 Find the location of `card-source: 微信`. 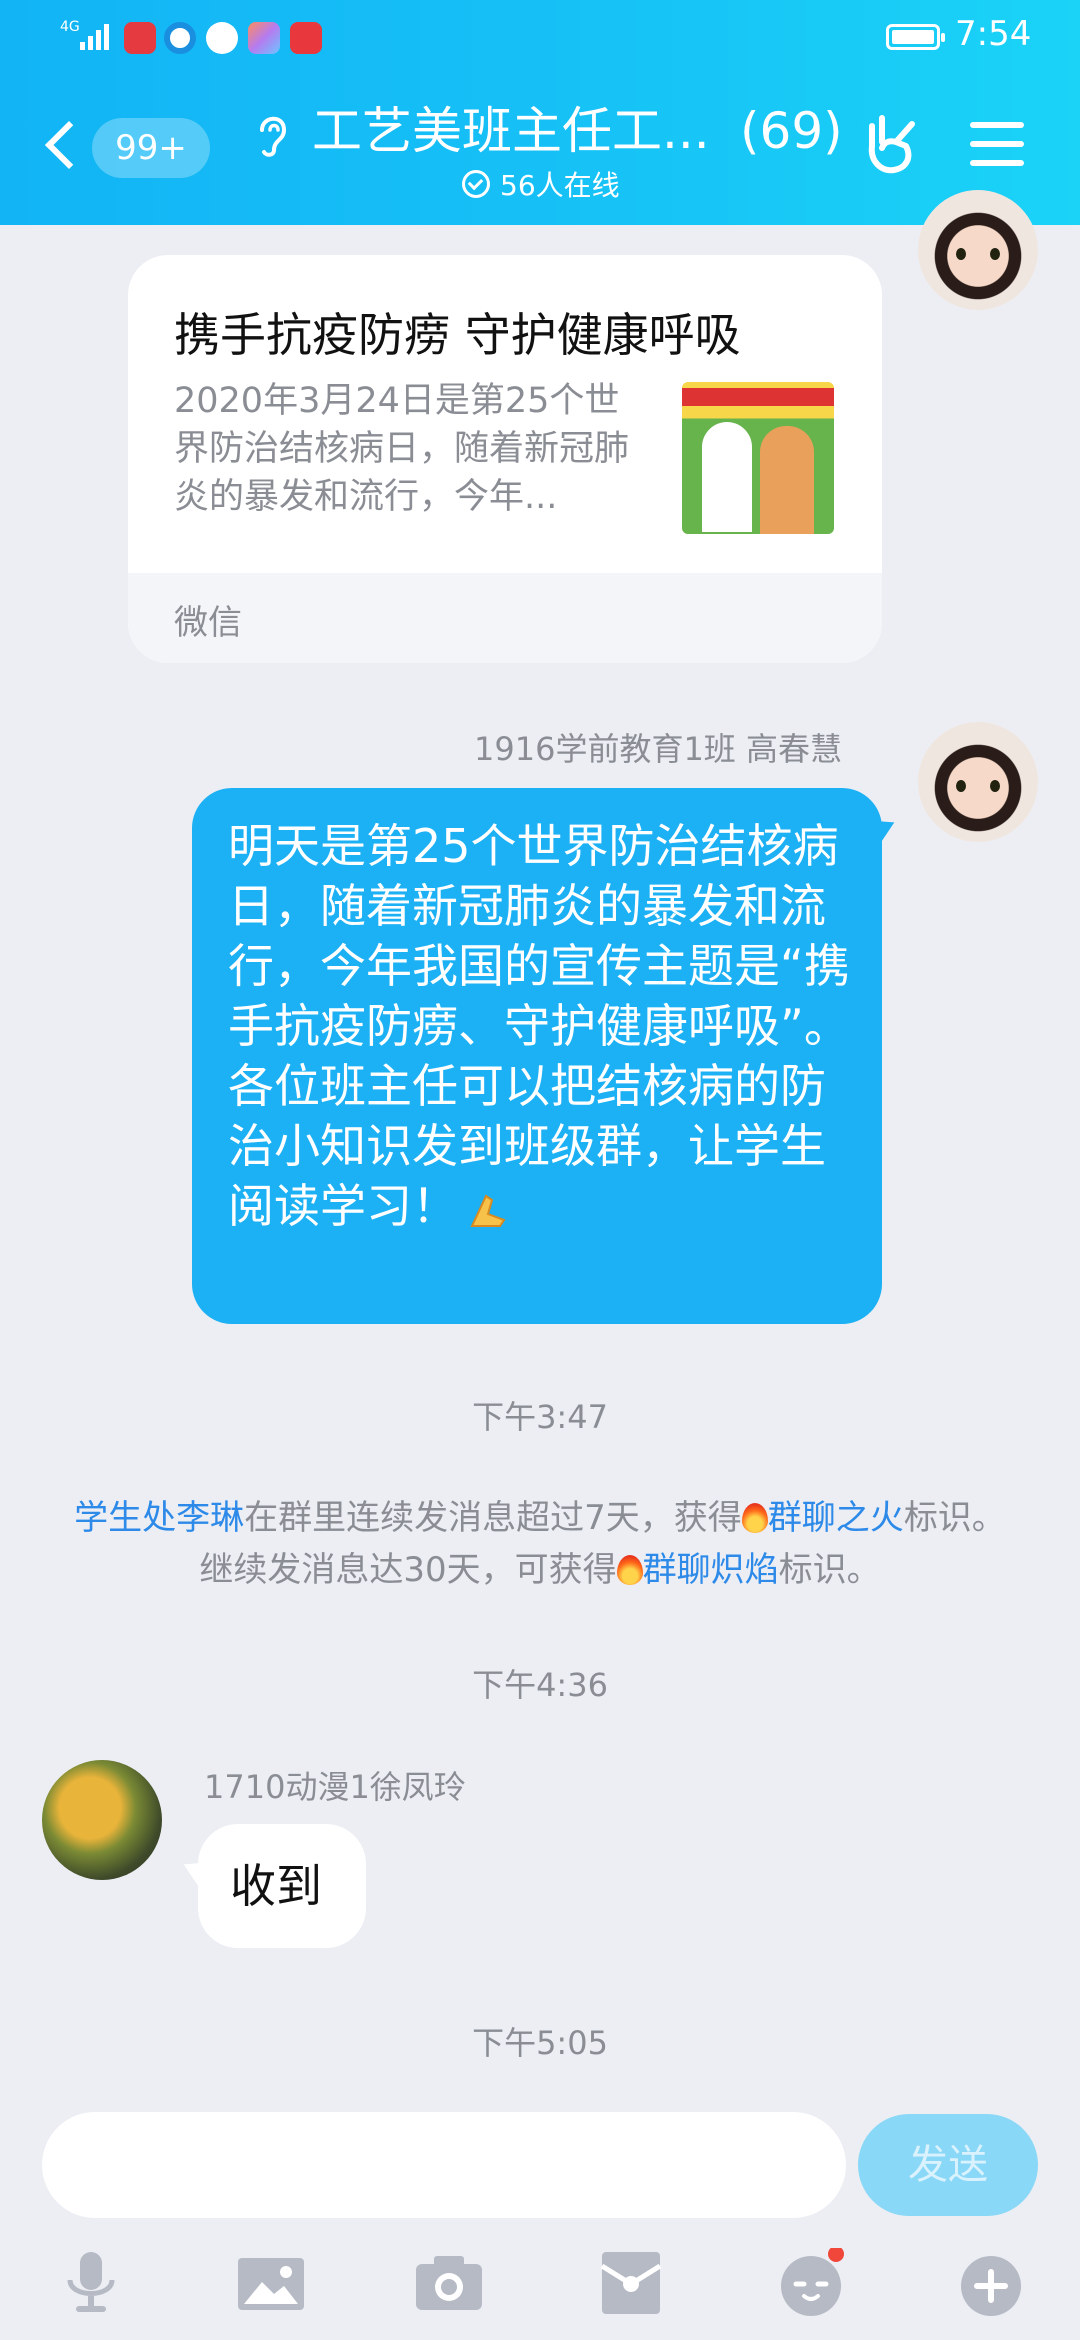

card-source: 微信 is located at coordinates (208, 623).